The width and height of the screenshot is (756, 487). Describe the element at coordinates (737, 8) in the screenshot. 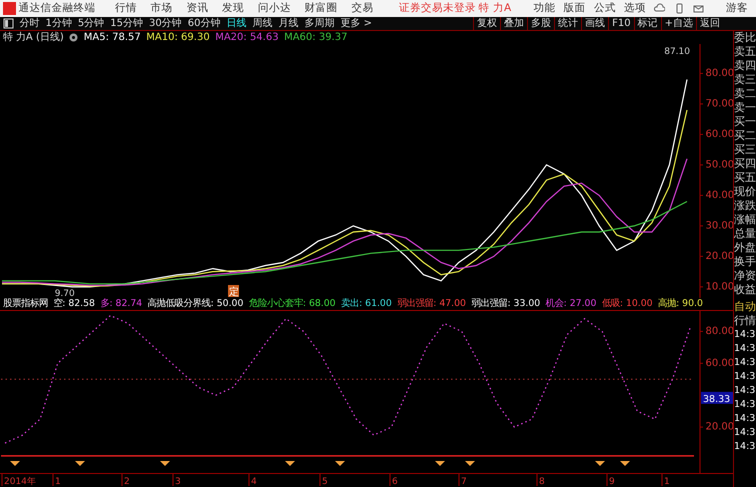

I see `user-name: 游客` at that location.